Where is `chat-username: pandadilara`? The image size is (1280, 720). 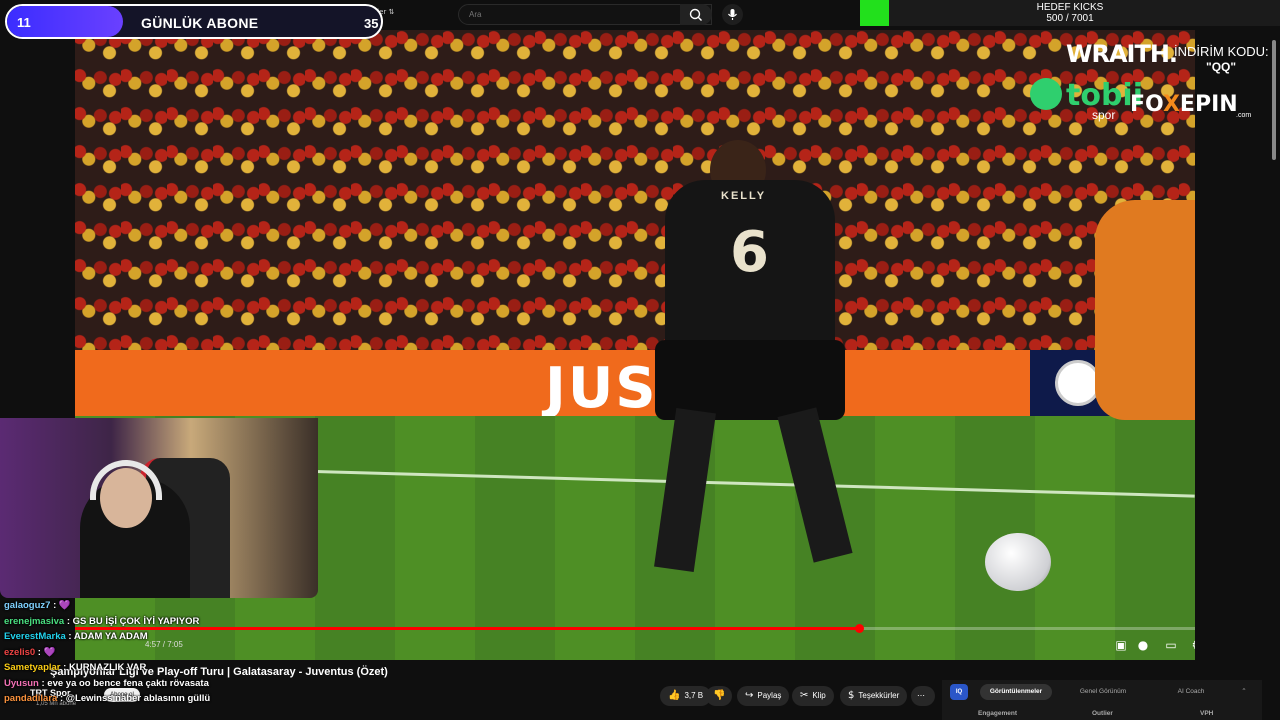 chat-username: pandadilara is located at coordinates (30, 698).